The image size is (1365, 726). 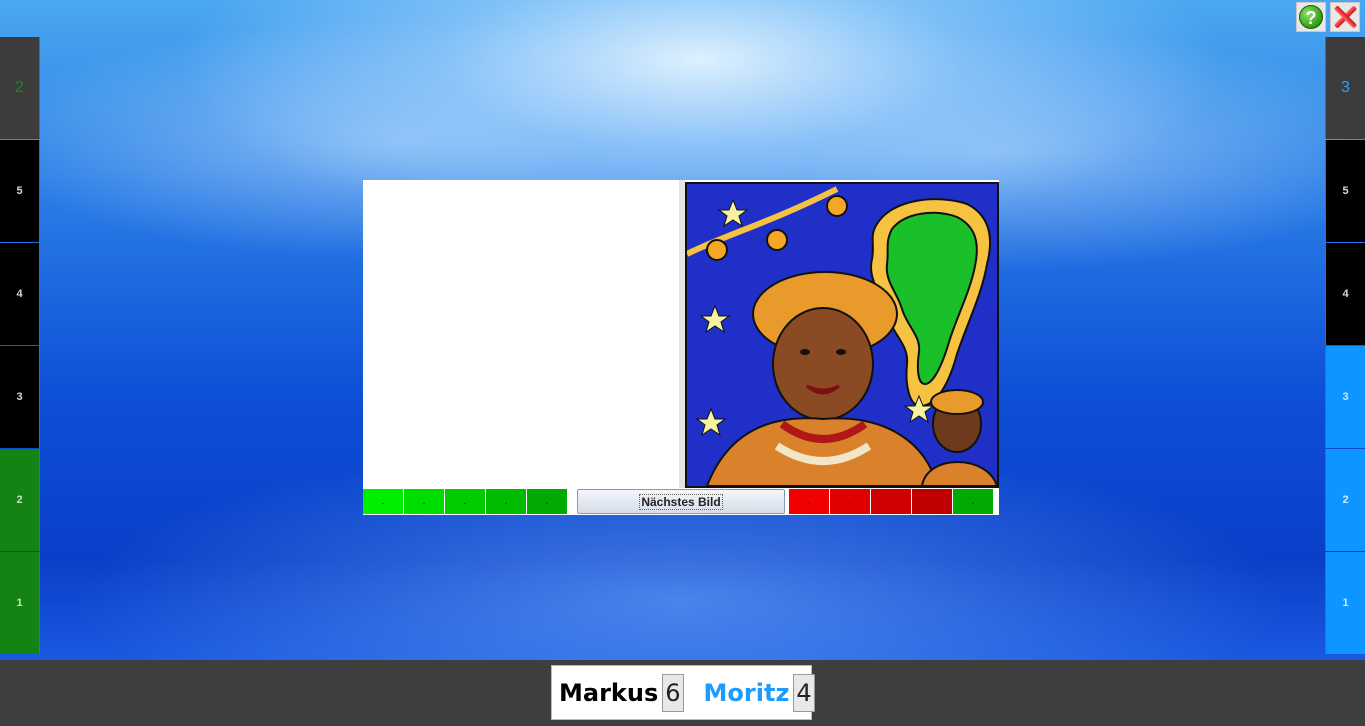 What do you see at coordinates (1345, 88) in the screenshot?
I see `right-track-score: 3` at bounding box center [1345, 88].